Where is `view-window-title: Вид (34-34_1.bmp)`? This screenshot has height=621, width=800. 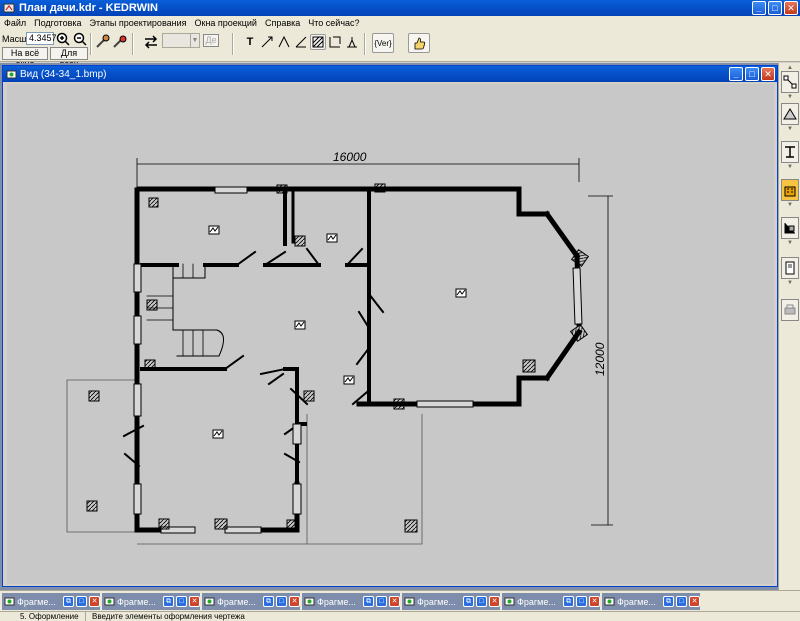
view-window-title: Вид (34-34_1.bmp) is located at coordinates (63, 74).